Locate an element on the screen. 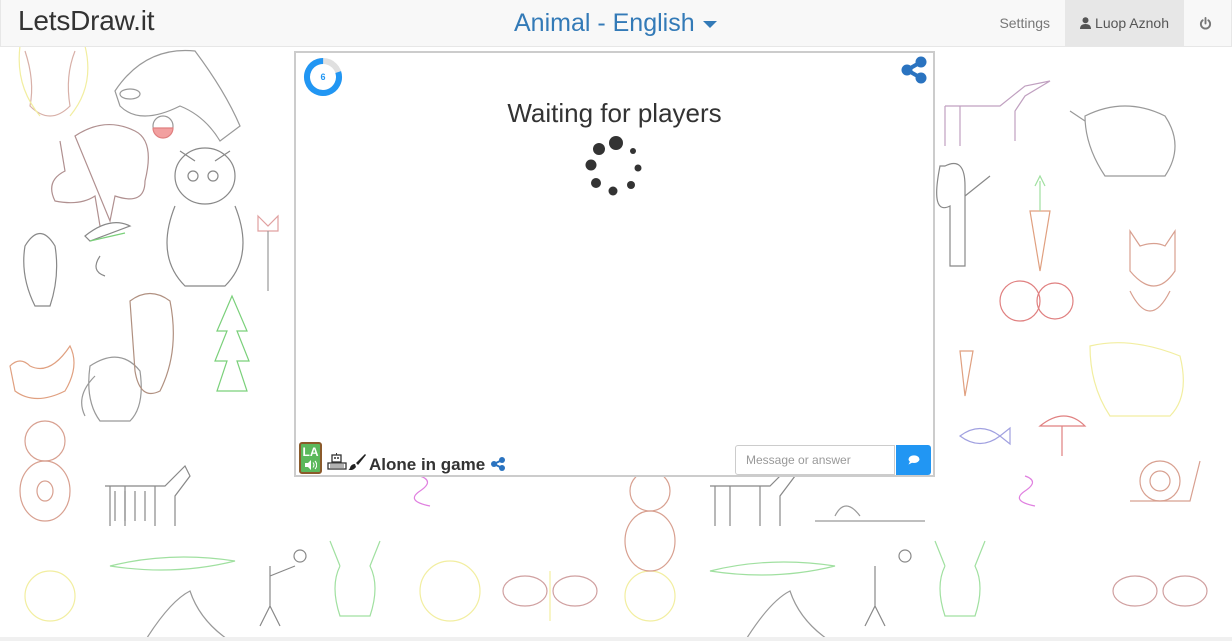 This screenshot has height=641, width=1232. bird-doodle is located at coordinates (40, 269).